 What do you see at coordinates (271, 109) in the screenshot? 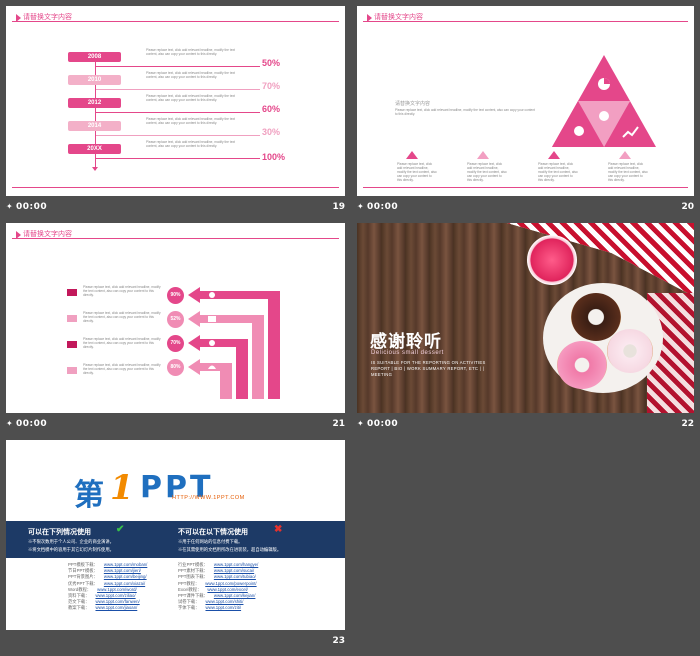
I see `percent-label: 60%` at bounding box center [271, 109].